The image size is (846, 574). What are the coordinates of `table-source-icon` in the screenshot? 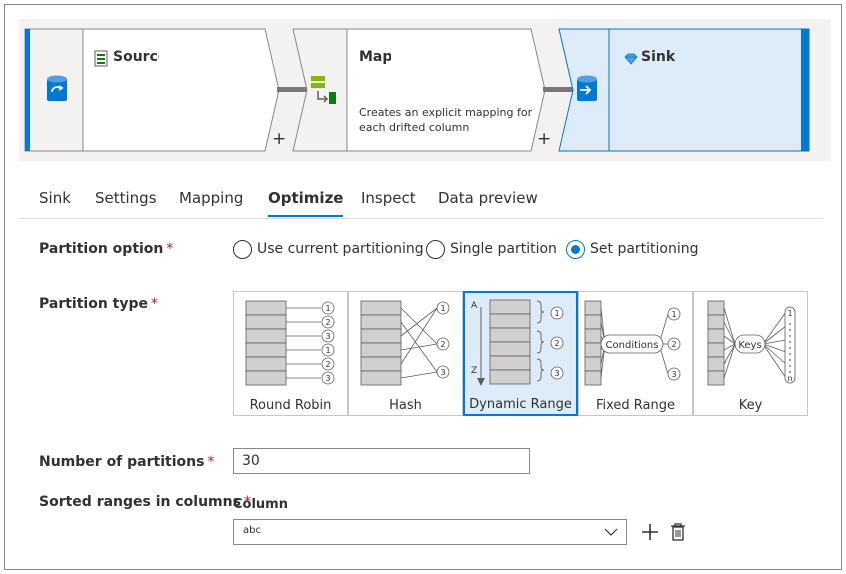 It's located at (101, 58).